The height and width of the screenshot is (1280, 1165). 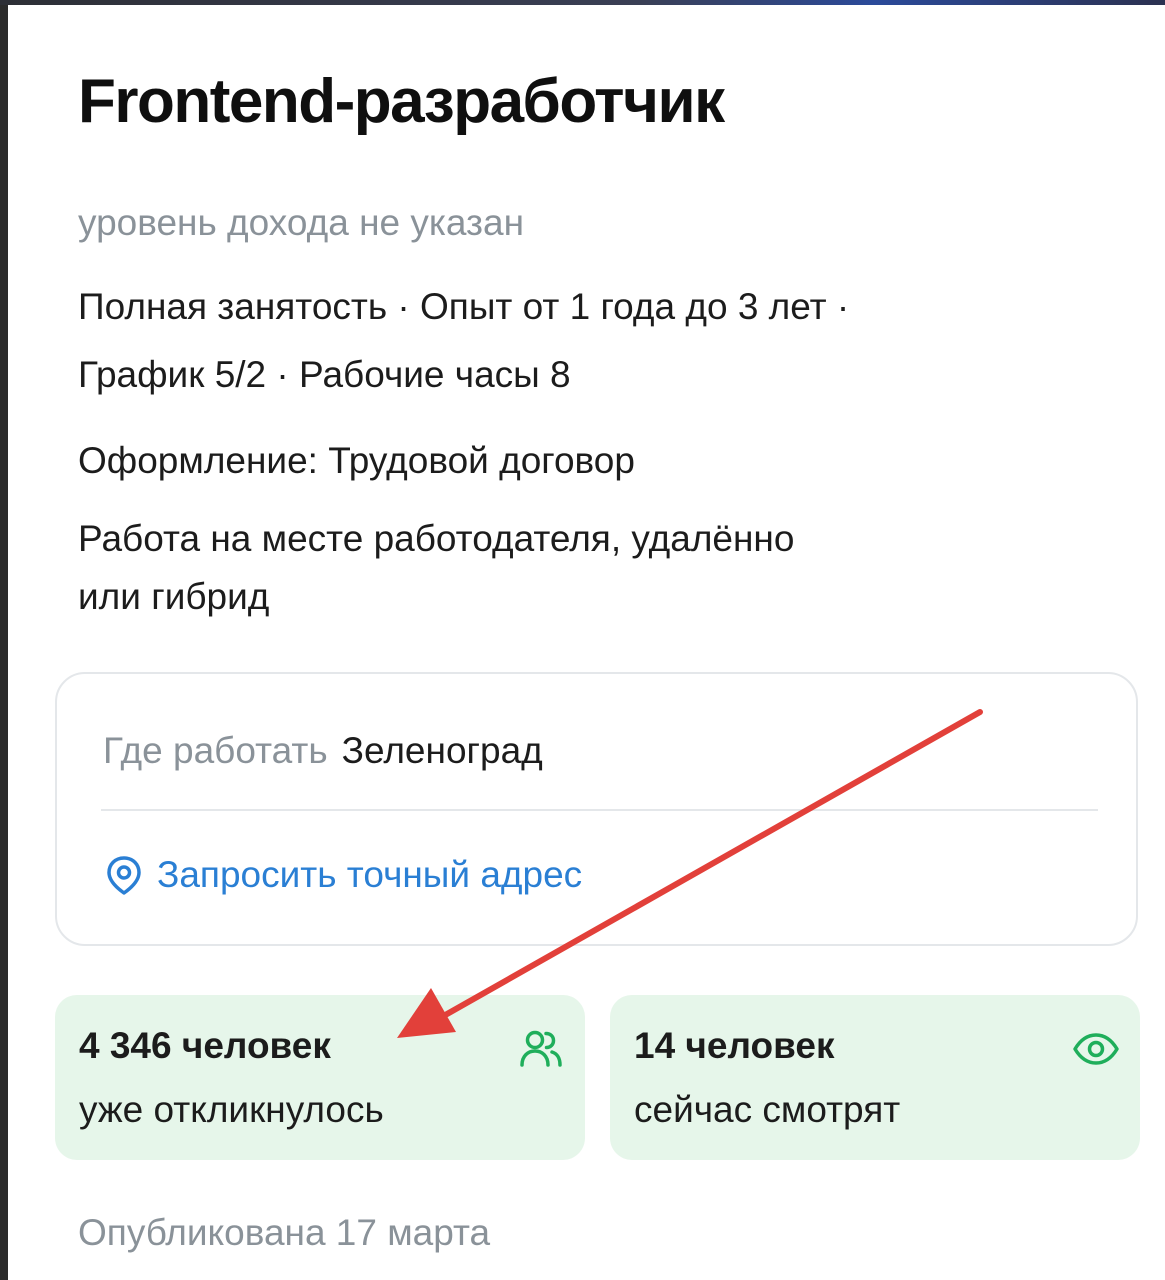 What do you see at coordinates (324, 374) in the screenshot?
I see `conditions-line-2: График 5/2 · Рабочие часы 8` at bounding box center [324, 374].